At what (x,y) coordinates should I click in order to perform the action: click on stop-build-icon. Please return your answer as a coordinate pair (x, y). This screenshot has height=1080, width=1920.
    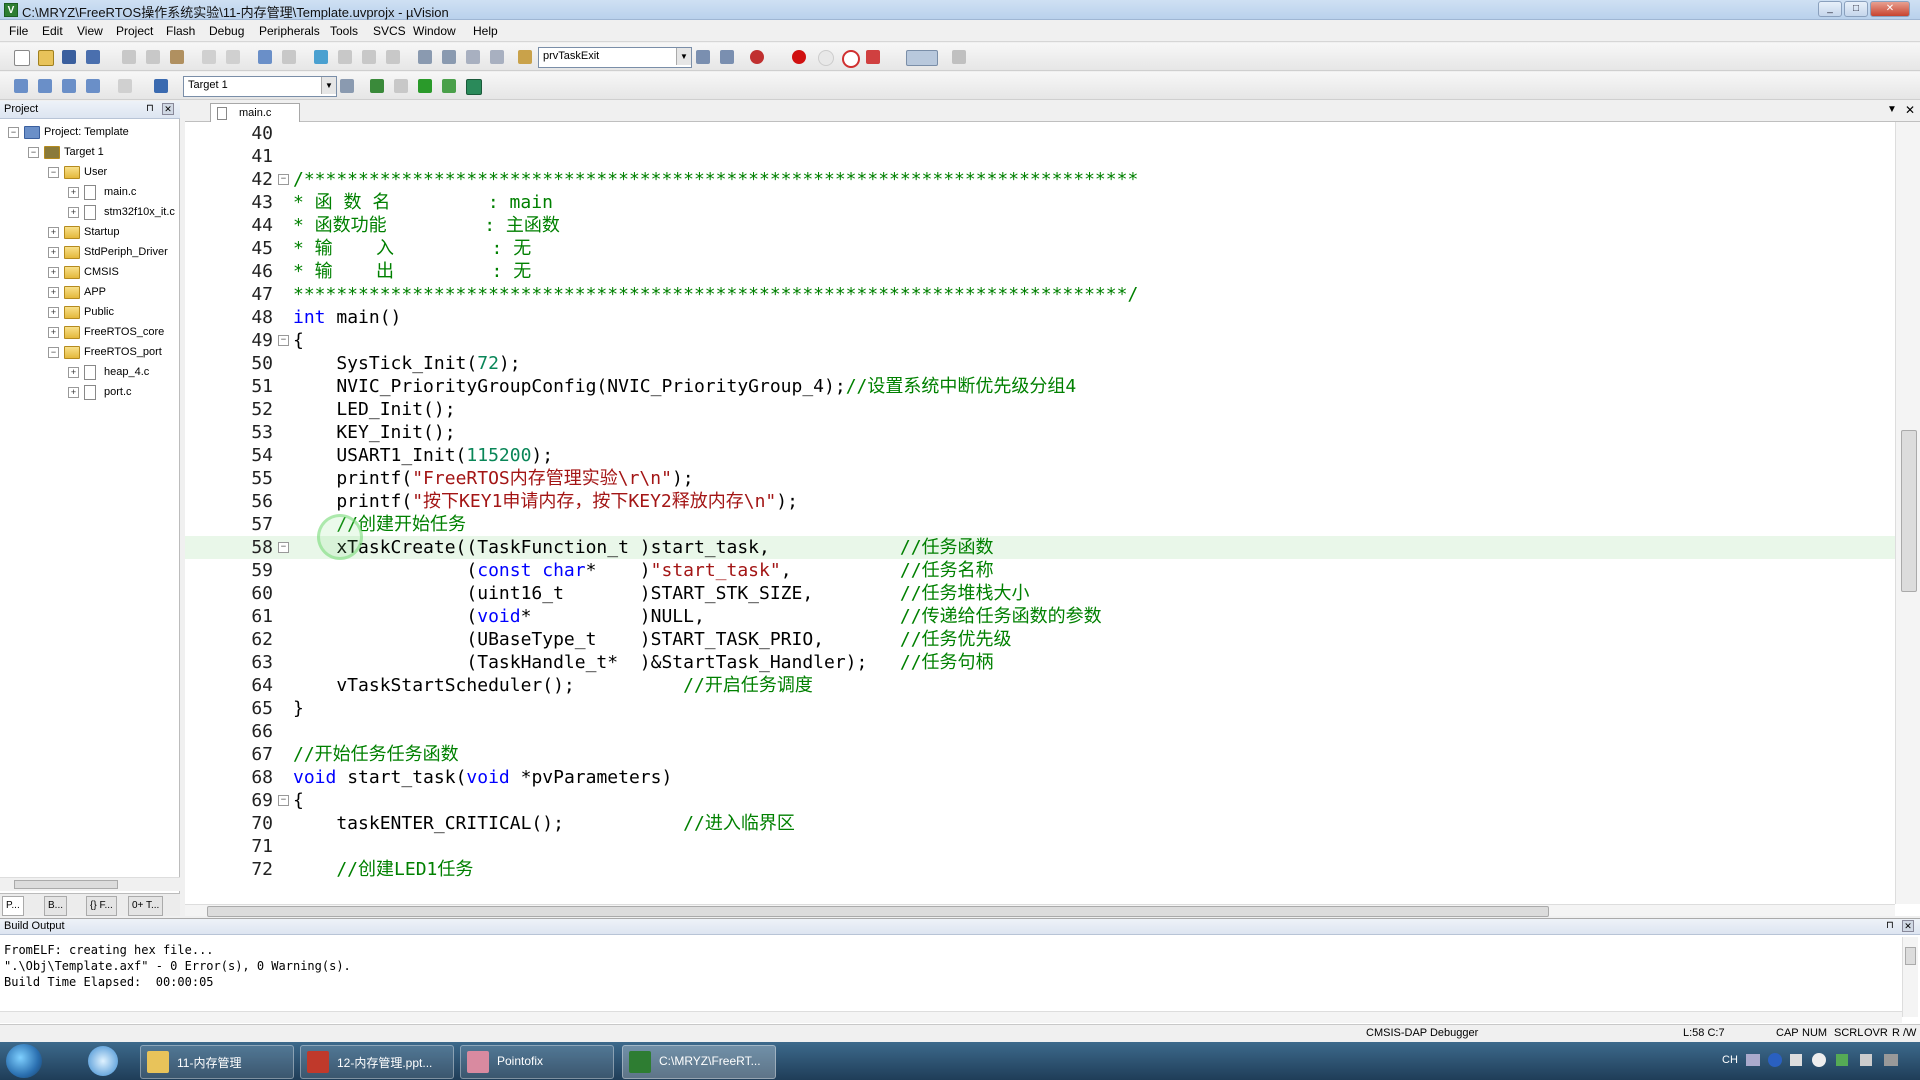
    Looking at the image, I should click on (125, 86).